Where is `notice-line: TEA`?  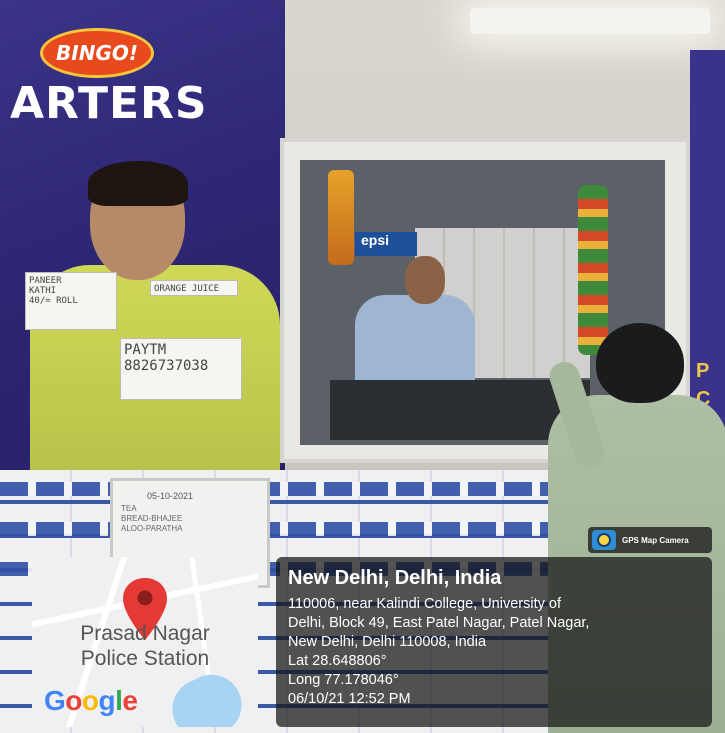 notice-line: TEA is located at coordinates (129, 508).